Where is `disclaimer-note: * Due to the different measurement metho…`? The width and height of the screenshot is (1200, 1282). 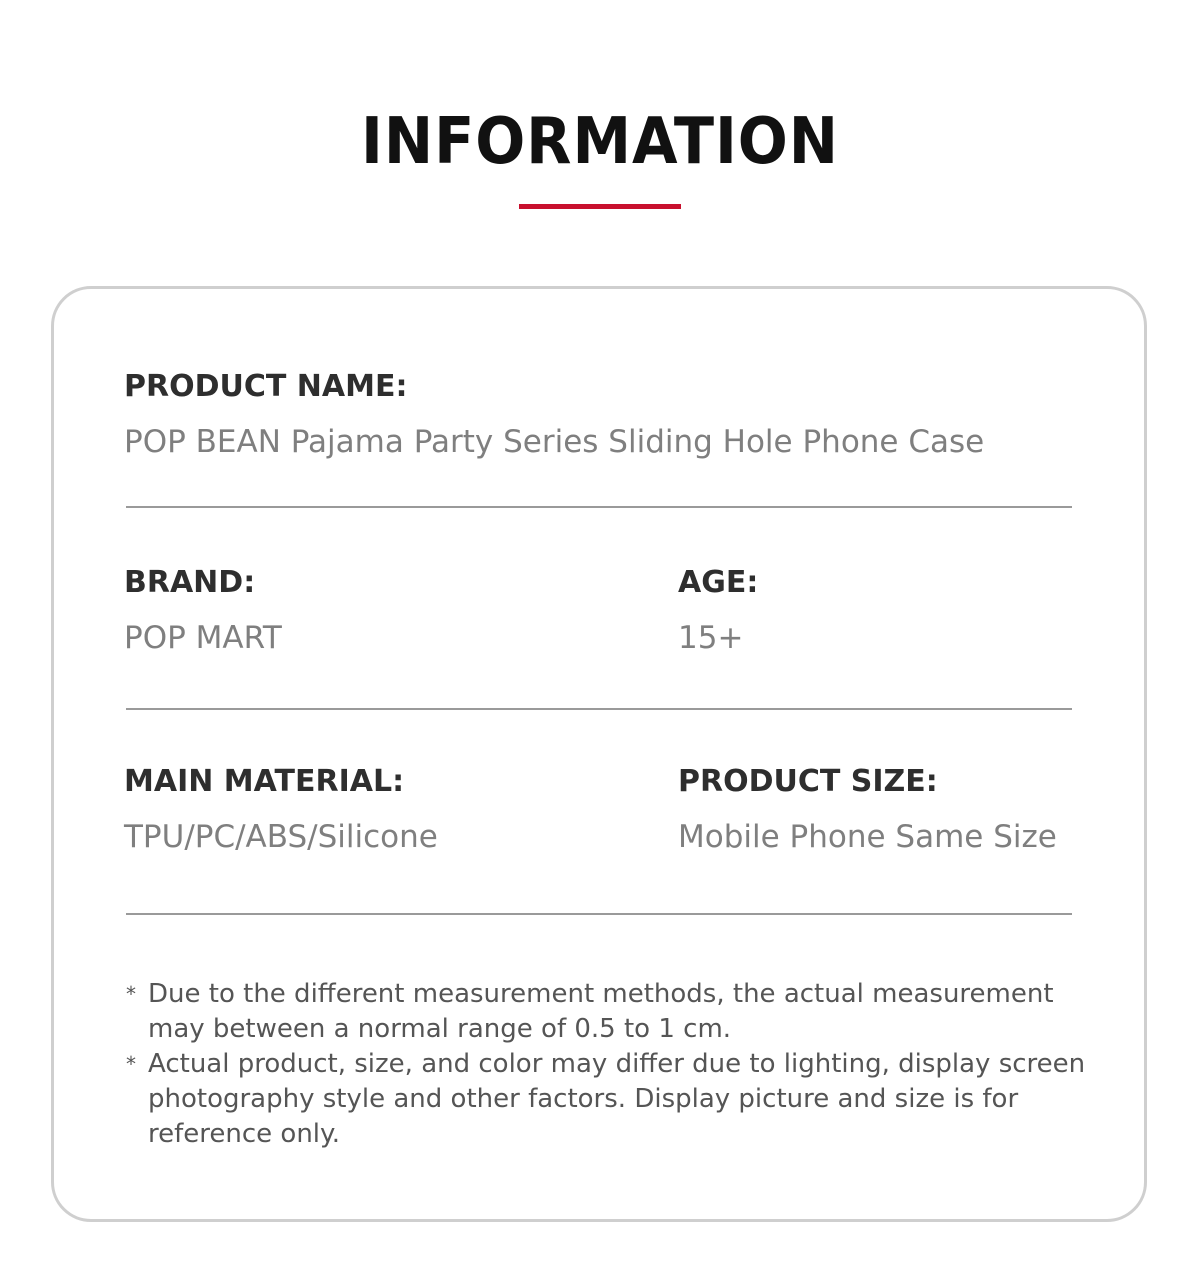 disclaimer-note: * Due to the different measurement metho… is located at coordinates (606, 1012).